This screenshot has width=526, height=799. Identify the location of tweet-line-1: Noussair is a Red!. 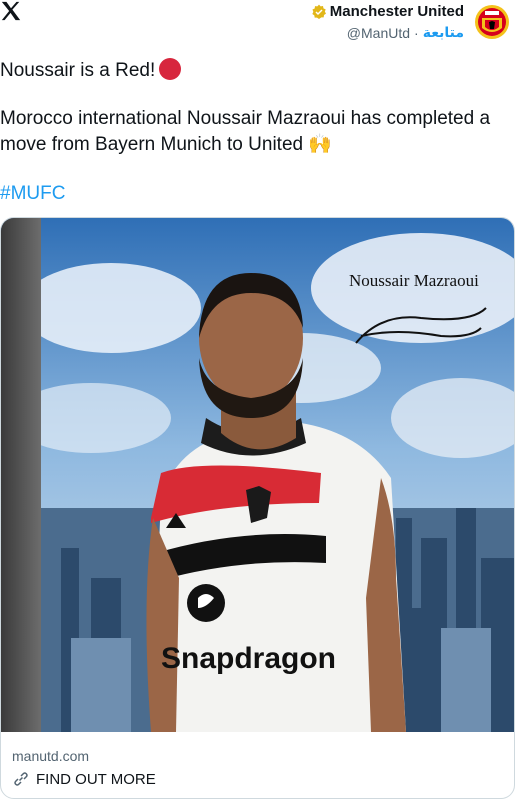
(91, 70).